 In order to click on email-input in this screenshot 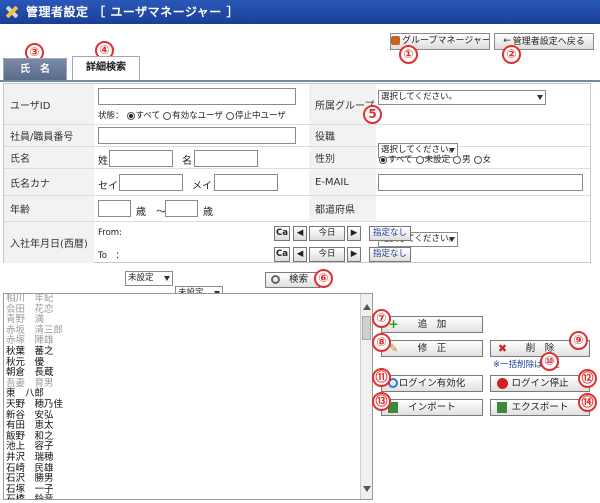, I will do `click(480, 182)`.